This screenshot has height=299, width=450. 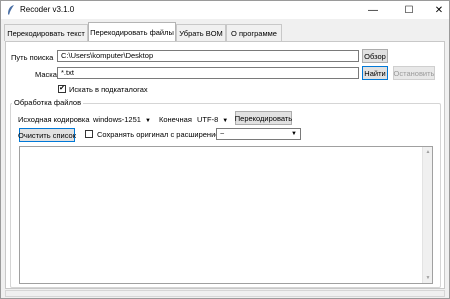 What do you see at coordinates (11, 10) in the screenshot?
I see `feather-icon` at bounding box center [11, 10].